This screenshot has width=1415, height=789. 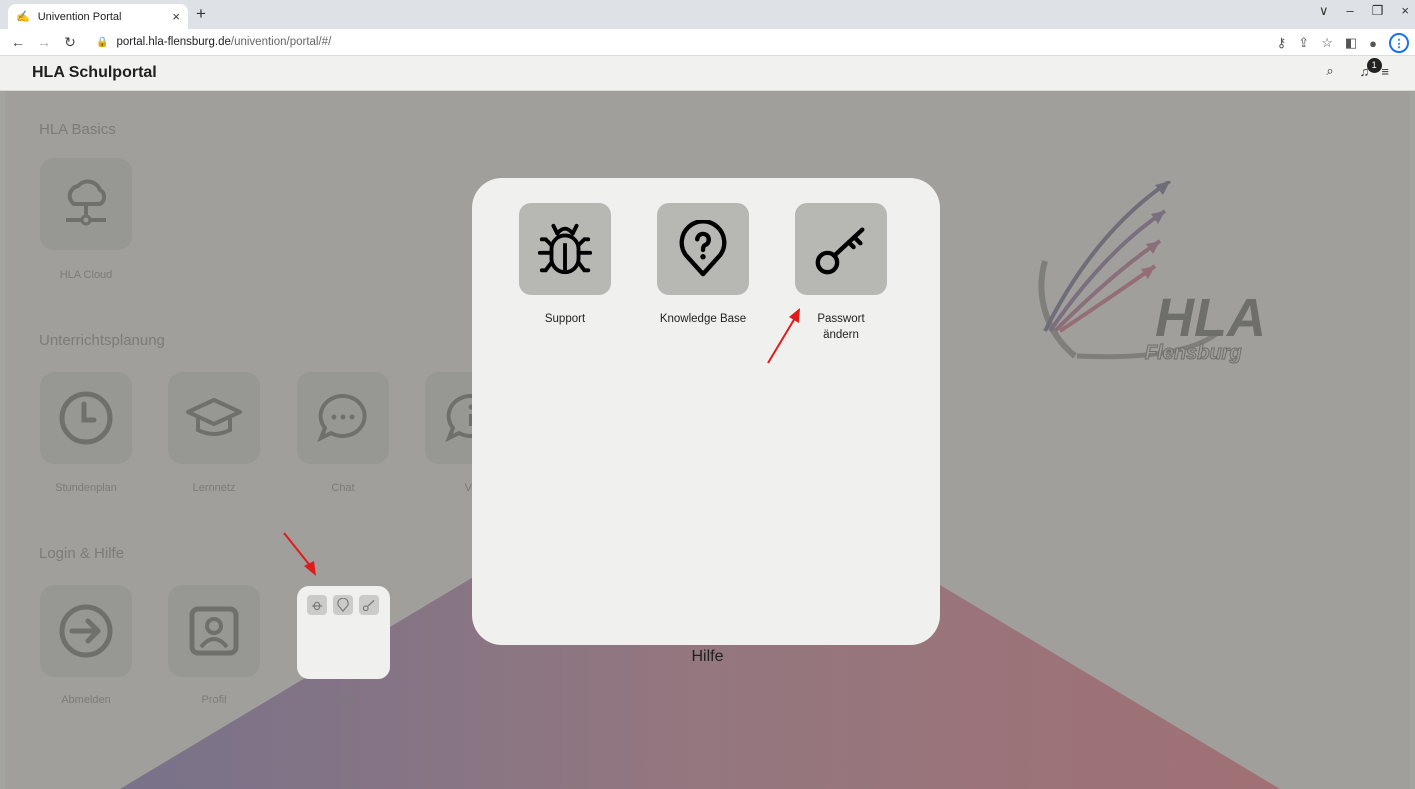 What do you see at coordinates (1343, 43) in the screenshot?
I see `browser-actions: ⚷ ⇪ ☆ ◧ ● ⋮` at bounding box center [1343, 43].